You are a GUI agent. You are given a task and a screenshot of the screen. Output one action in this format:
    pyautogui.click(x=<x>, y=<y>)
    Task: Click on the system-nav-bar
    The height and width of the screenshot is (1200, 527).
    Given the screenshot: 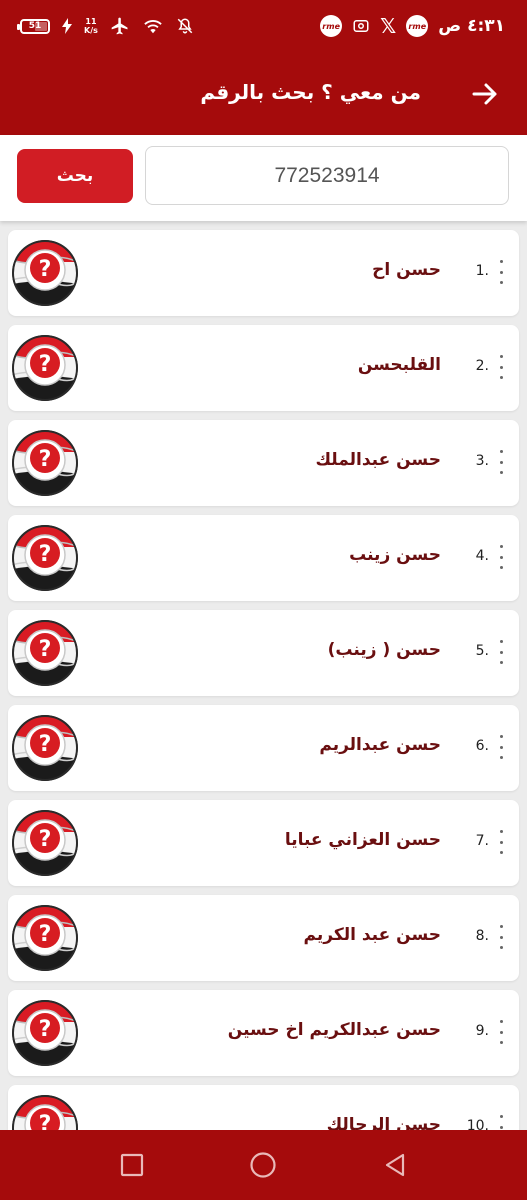 What is the action you would take?
    pyautogui.click(x=263, y=1165)
    